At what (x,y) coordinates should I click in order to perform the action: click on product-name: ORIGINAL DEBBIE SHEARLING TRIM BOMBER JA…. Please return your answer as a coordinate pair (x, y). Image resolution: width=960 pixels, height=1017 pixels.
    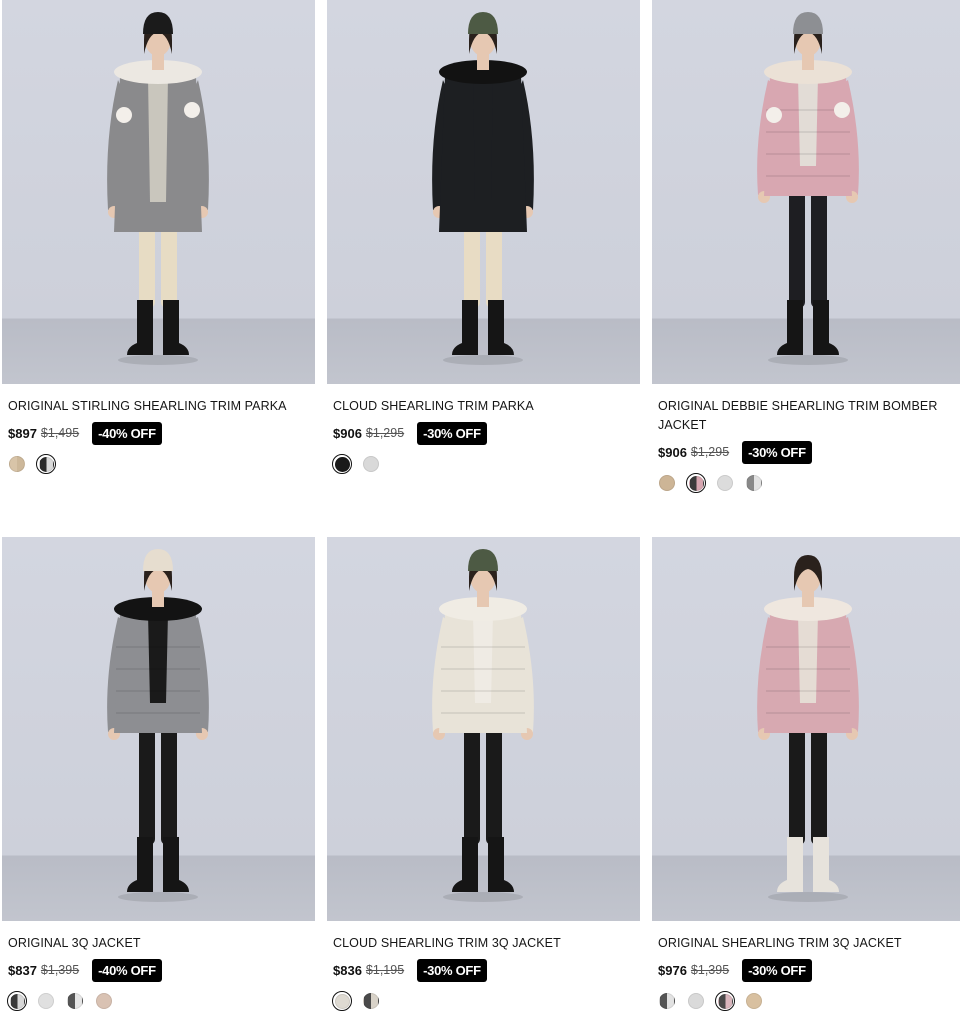
    Looking at the image, I should click on (806, 416).